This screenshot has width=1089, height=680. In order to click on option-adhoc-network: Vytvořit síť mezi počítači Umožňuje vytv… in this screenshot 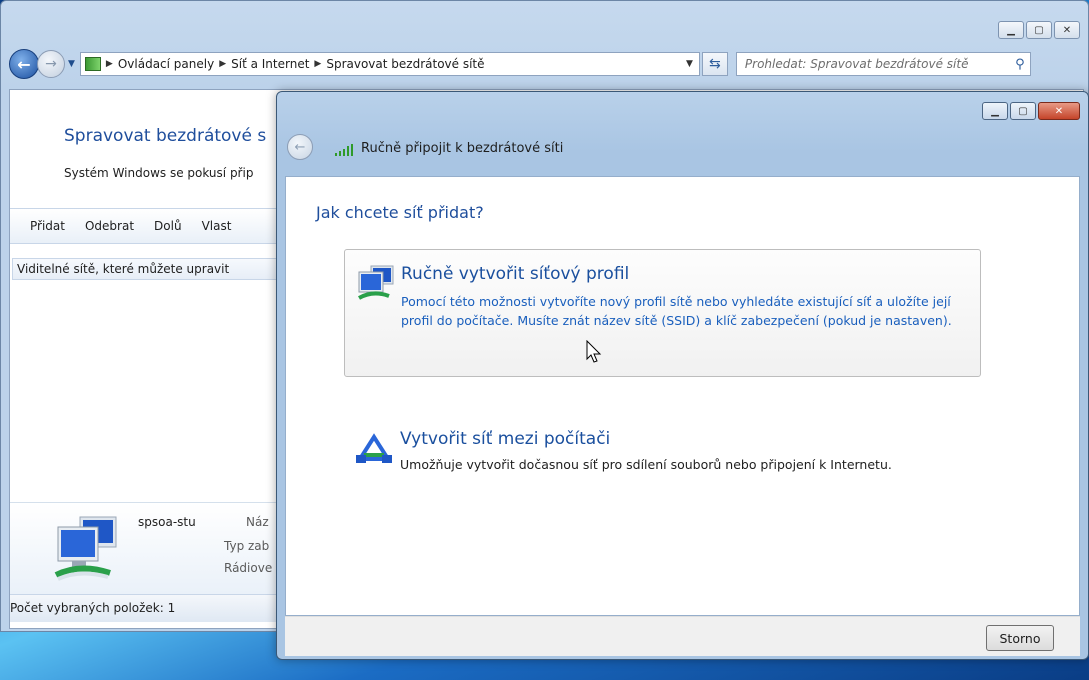, I will do `click(662, 459)`.